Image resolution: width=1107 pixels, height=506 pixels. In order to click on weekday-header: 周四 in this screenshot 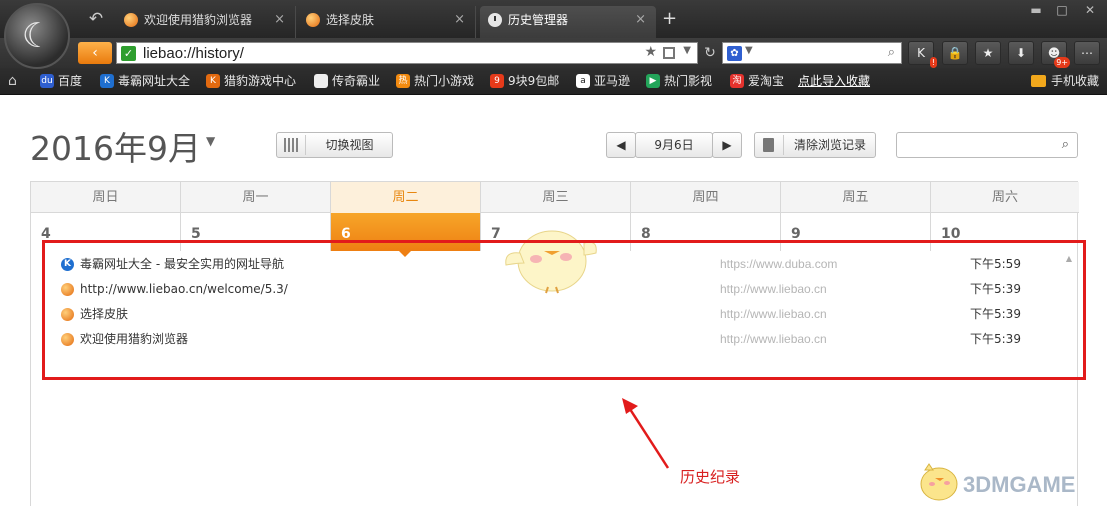, I will do `click(706, 197)`.